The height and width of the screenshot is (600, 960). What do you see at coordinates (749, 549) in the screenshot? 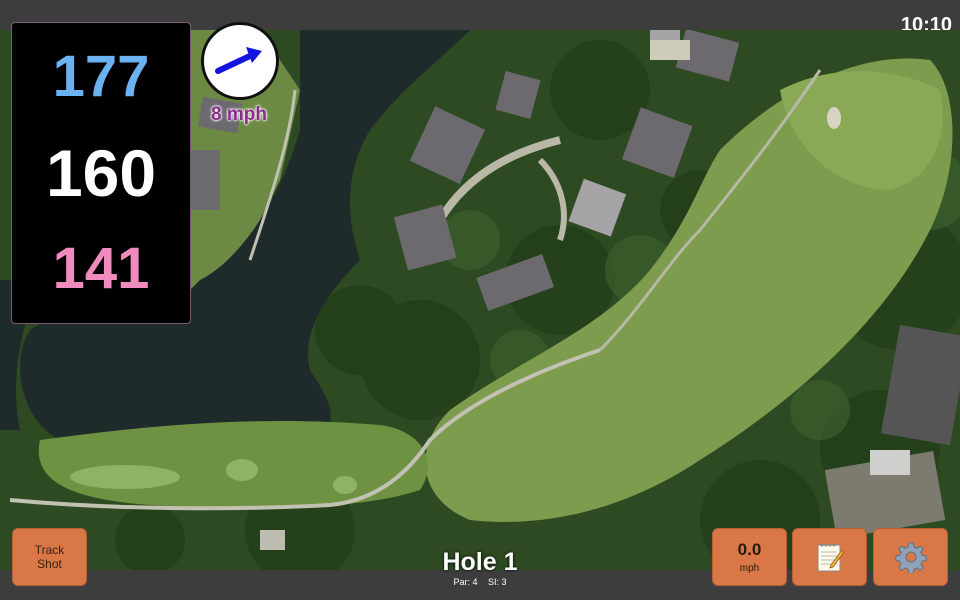
I see `speed-value: 0.0` at bounding box center [749, 549].